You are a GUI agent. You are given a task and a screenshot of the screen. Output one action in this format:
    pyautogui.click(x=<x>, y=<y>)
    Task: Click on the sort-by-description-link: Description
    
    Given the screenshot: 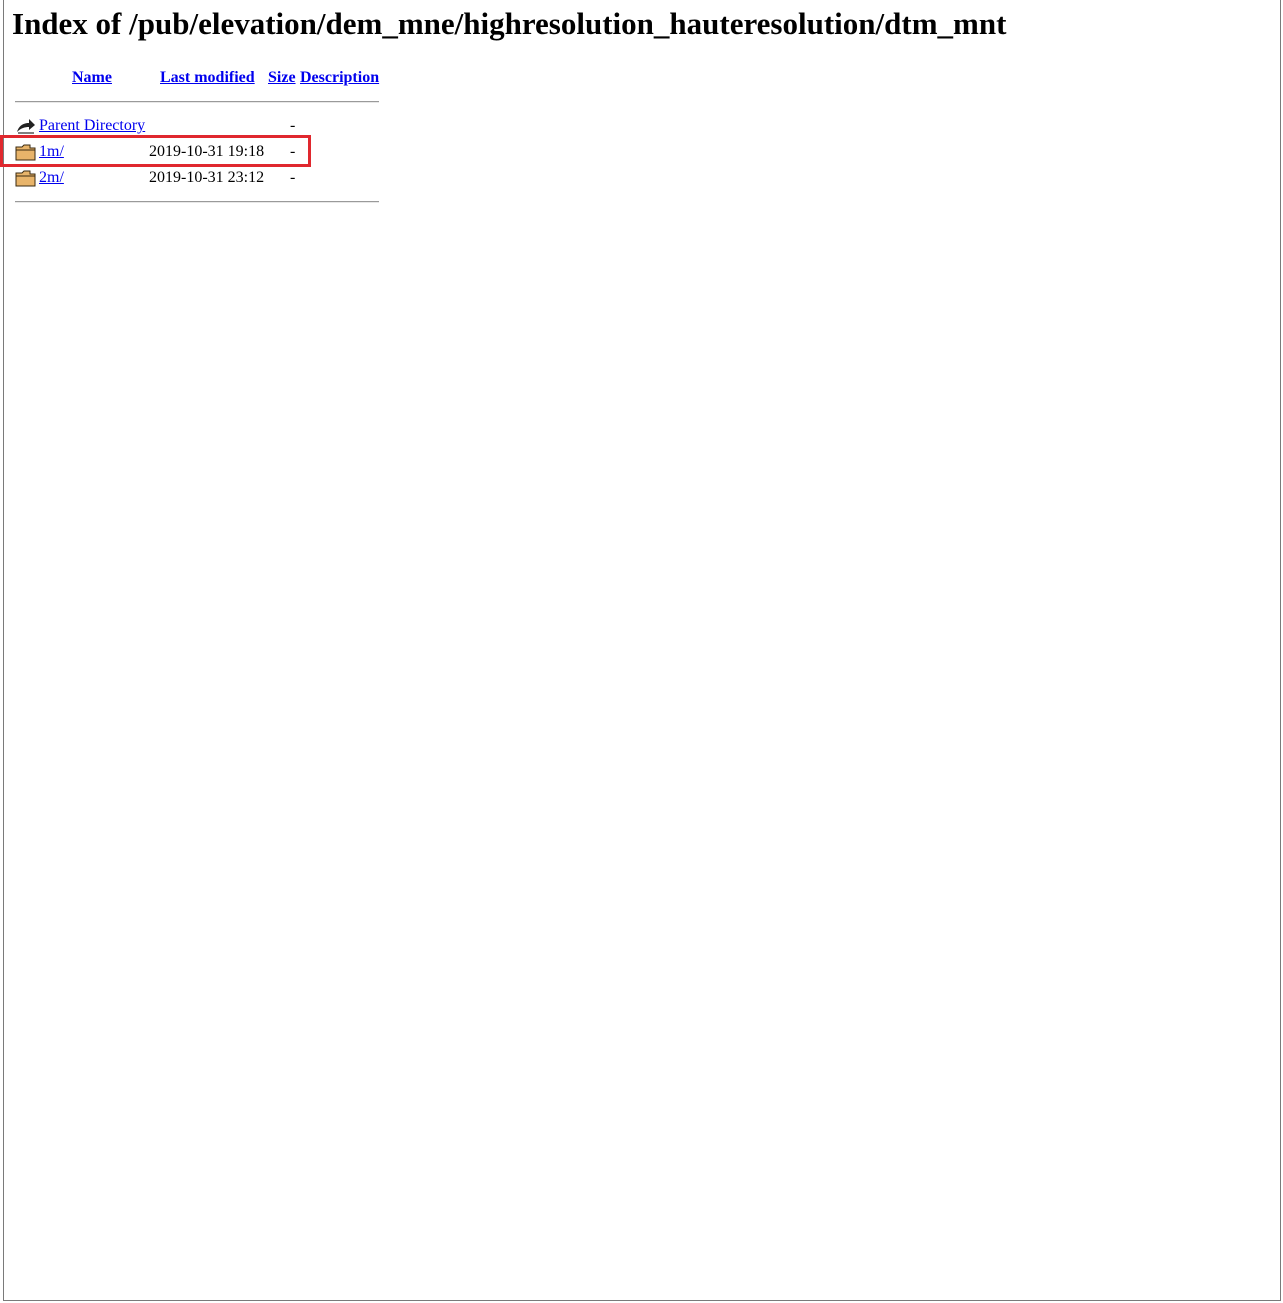 What is the action you would take?
    pyautogui.click(x=339, y=78)
    